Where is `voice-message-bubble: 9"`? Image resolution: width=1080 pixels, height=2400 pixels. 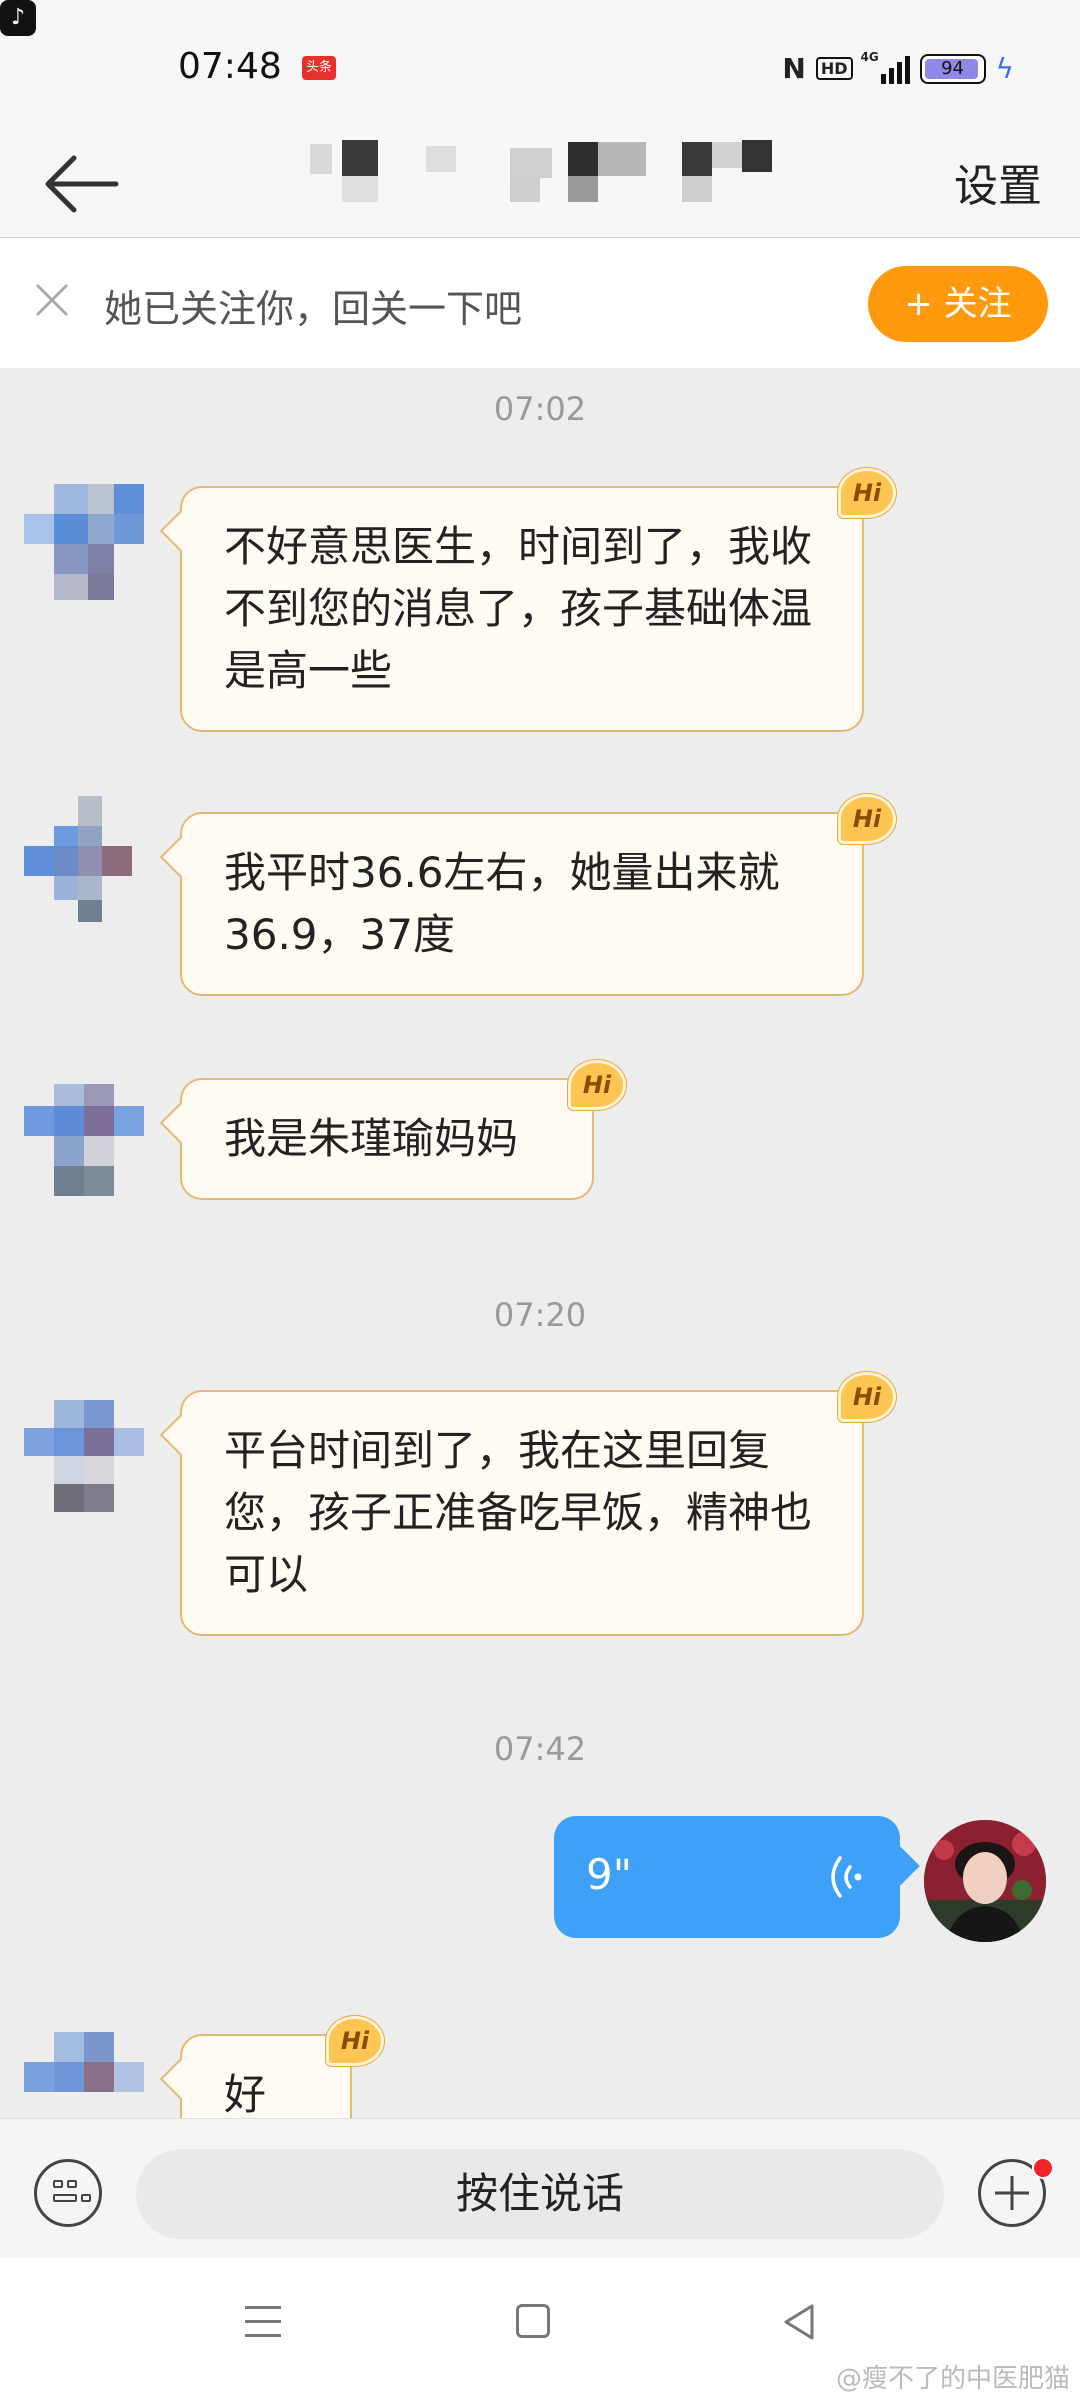 voice-message-bubble: 9" is located at coordinates (727, 1877).